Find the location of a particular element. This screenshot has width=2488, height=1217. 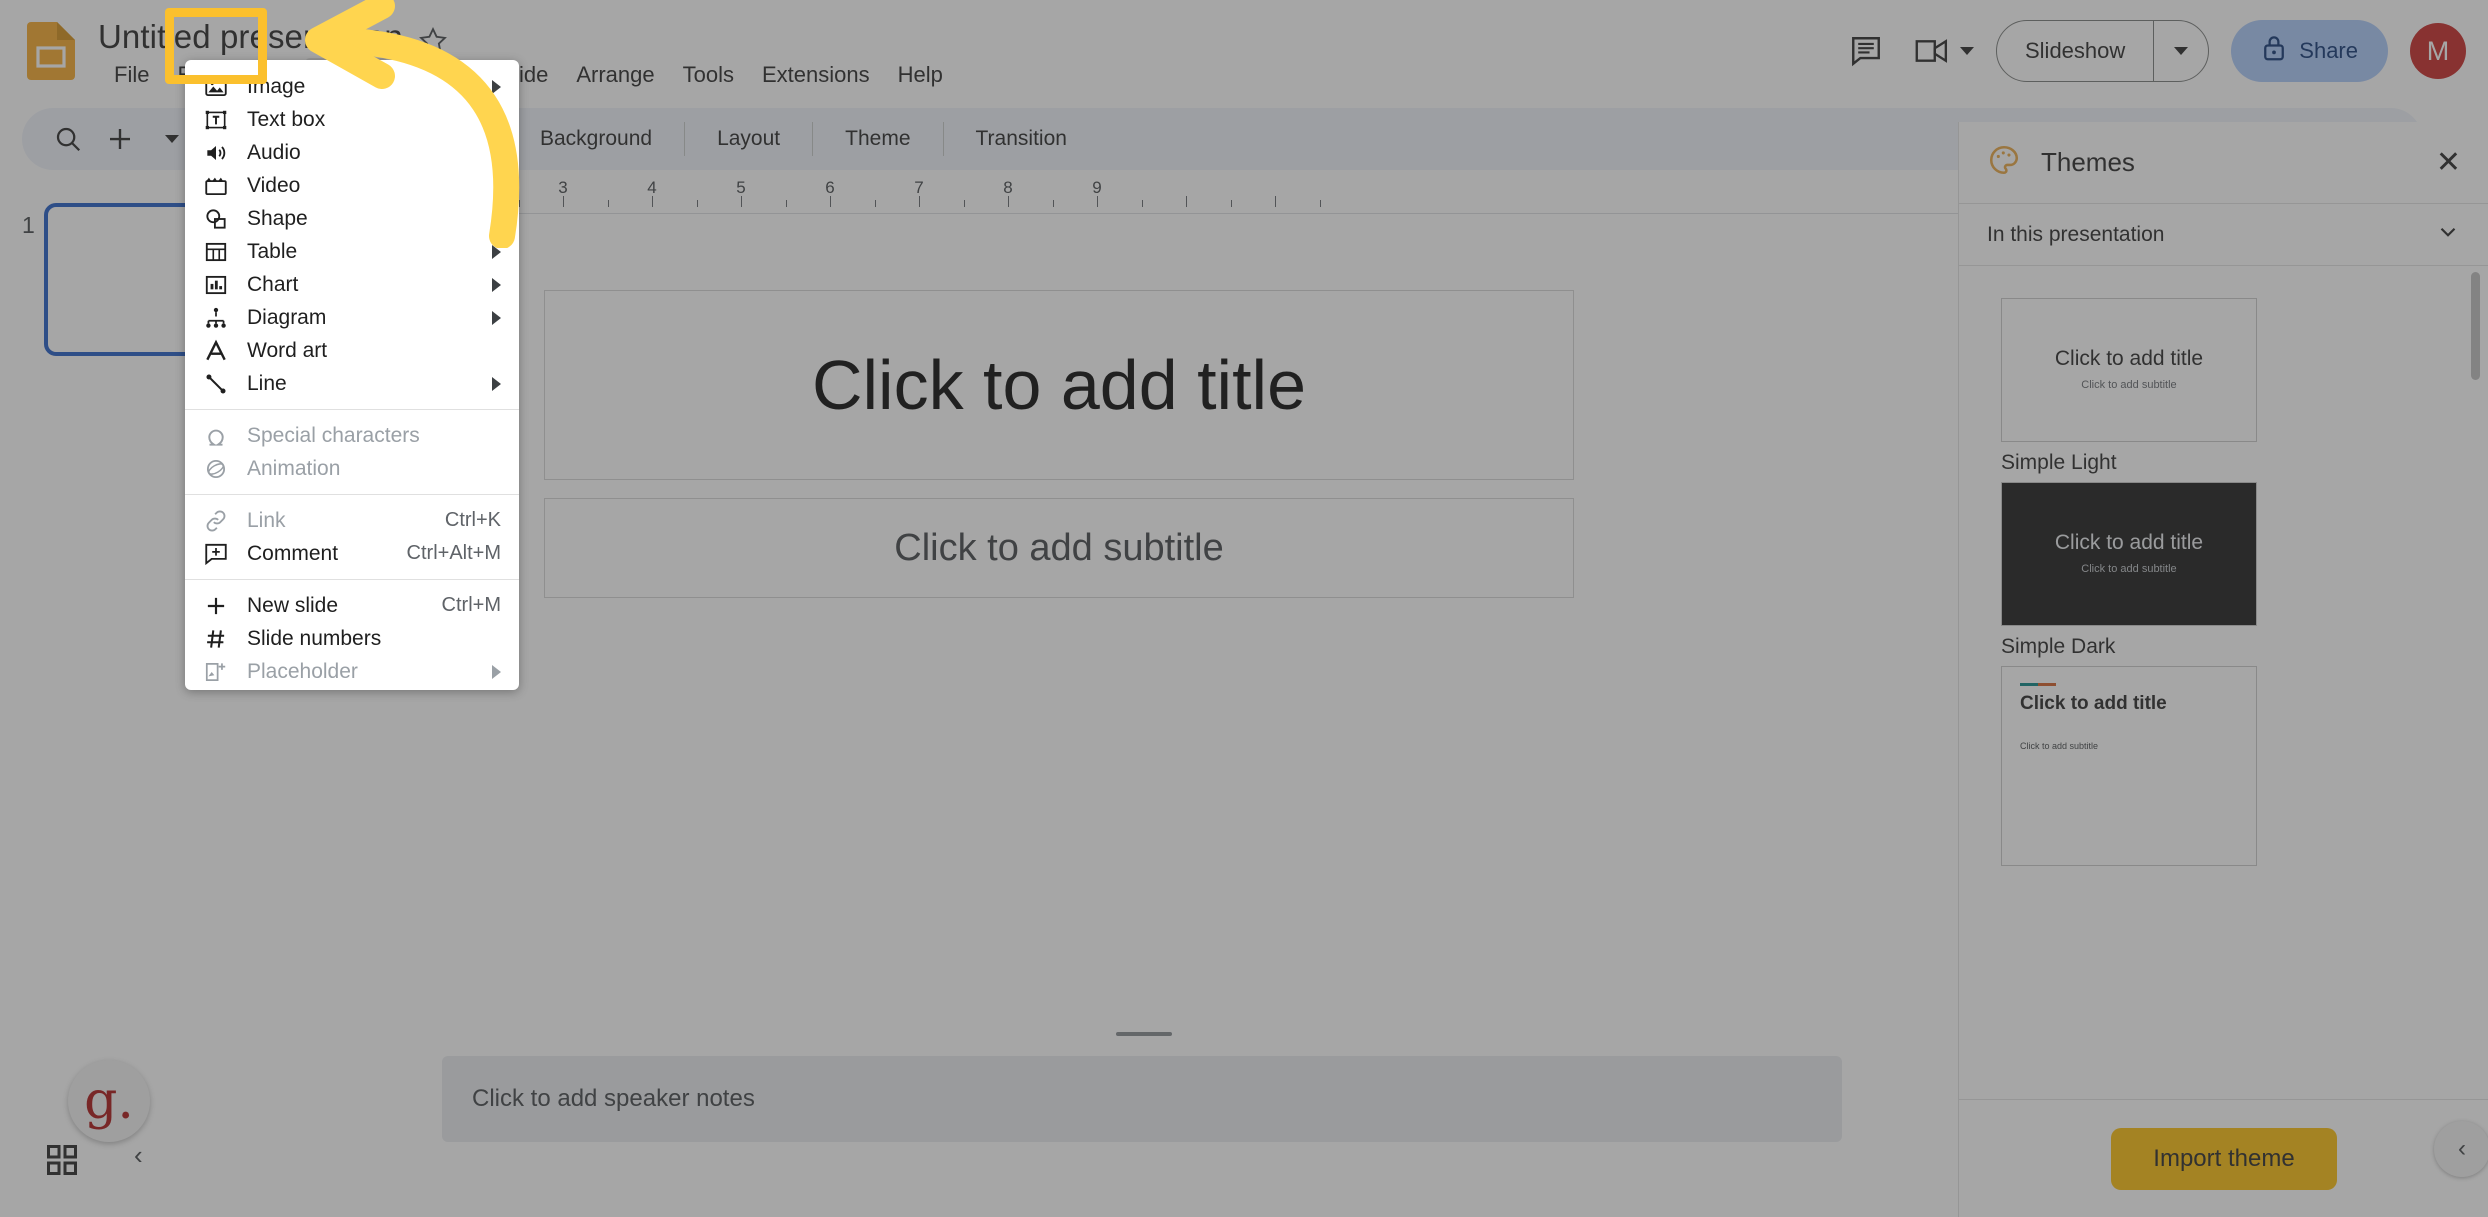

accent-bar-orange is located at coordinates (2047, 684).